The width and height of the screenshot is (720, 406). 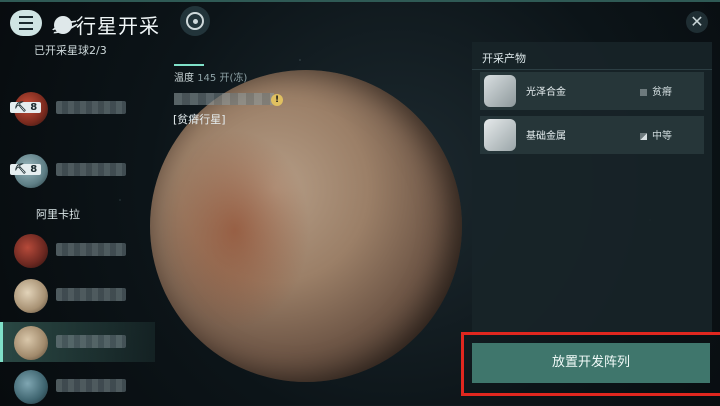 I want to click on planet-icon, so click(x=63, y=24).